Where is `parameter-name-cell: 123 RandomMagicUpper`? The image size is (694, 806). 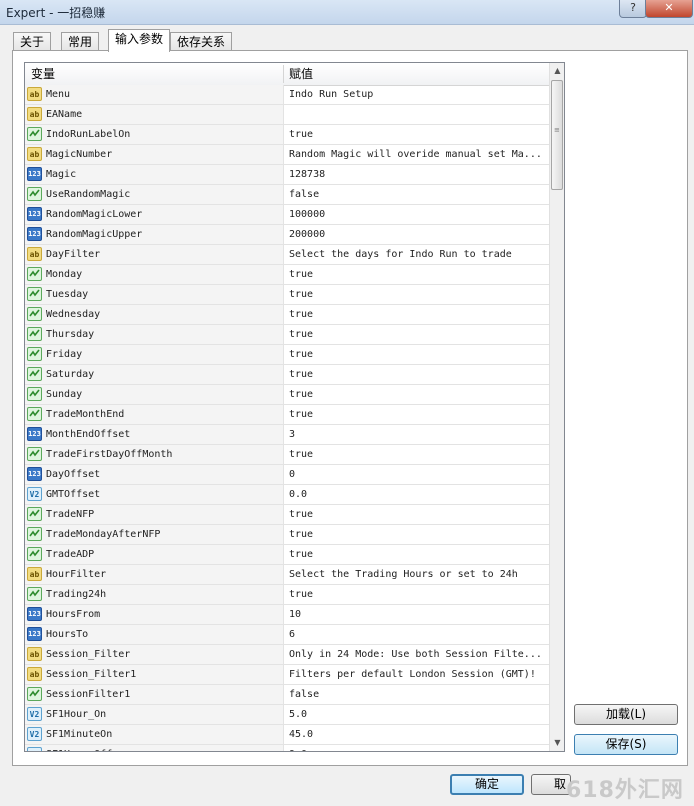
parameter-name-cell: 123 RandomMagicUpper is located at coordinates (154, 234).